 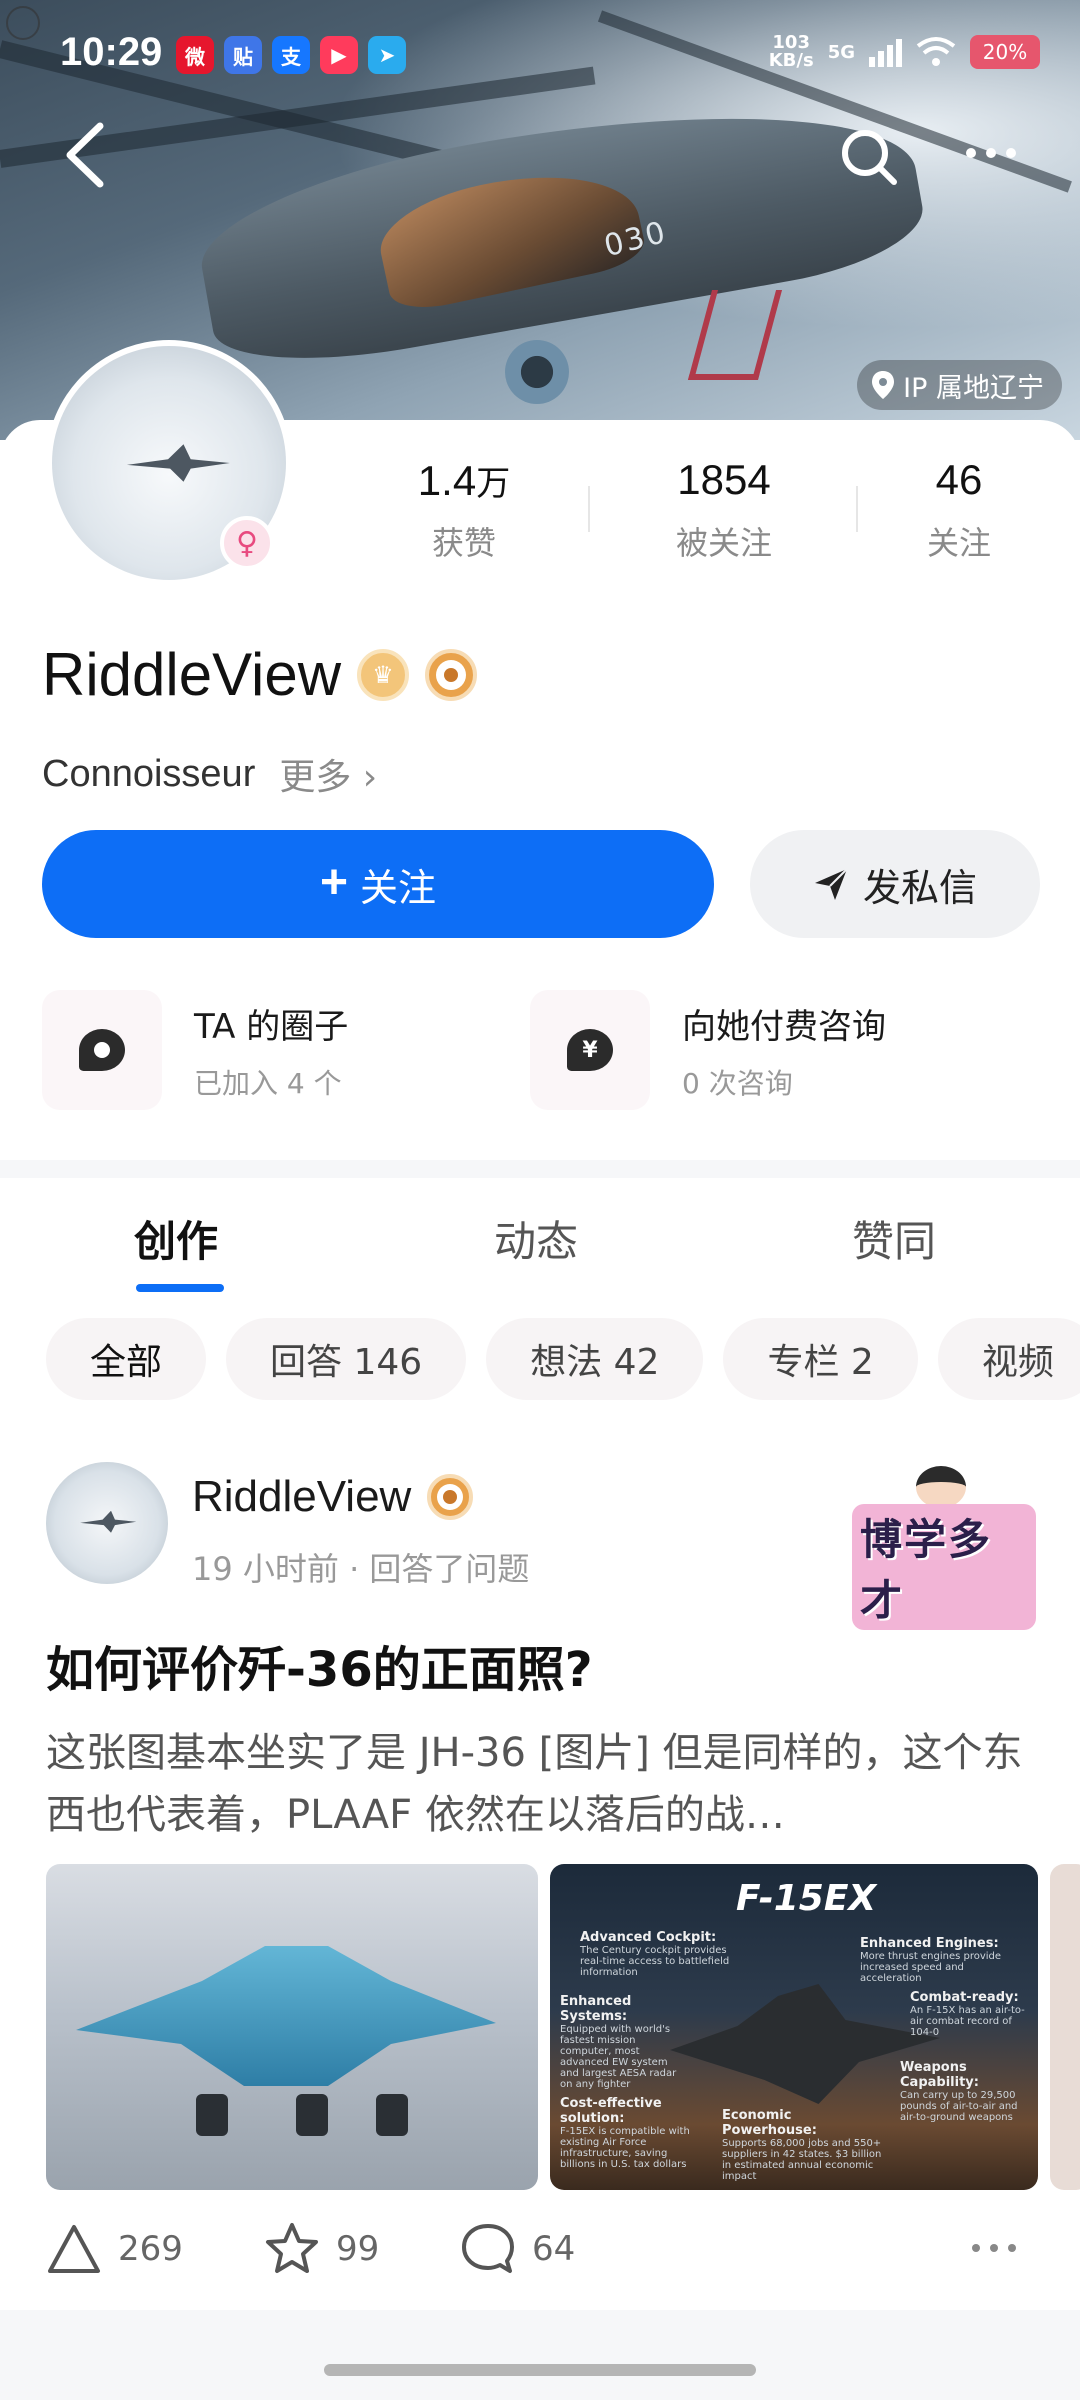 I want to click on profile-name-row: RiddleView ♛, so click(x=260, y=674).